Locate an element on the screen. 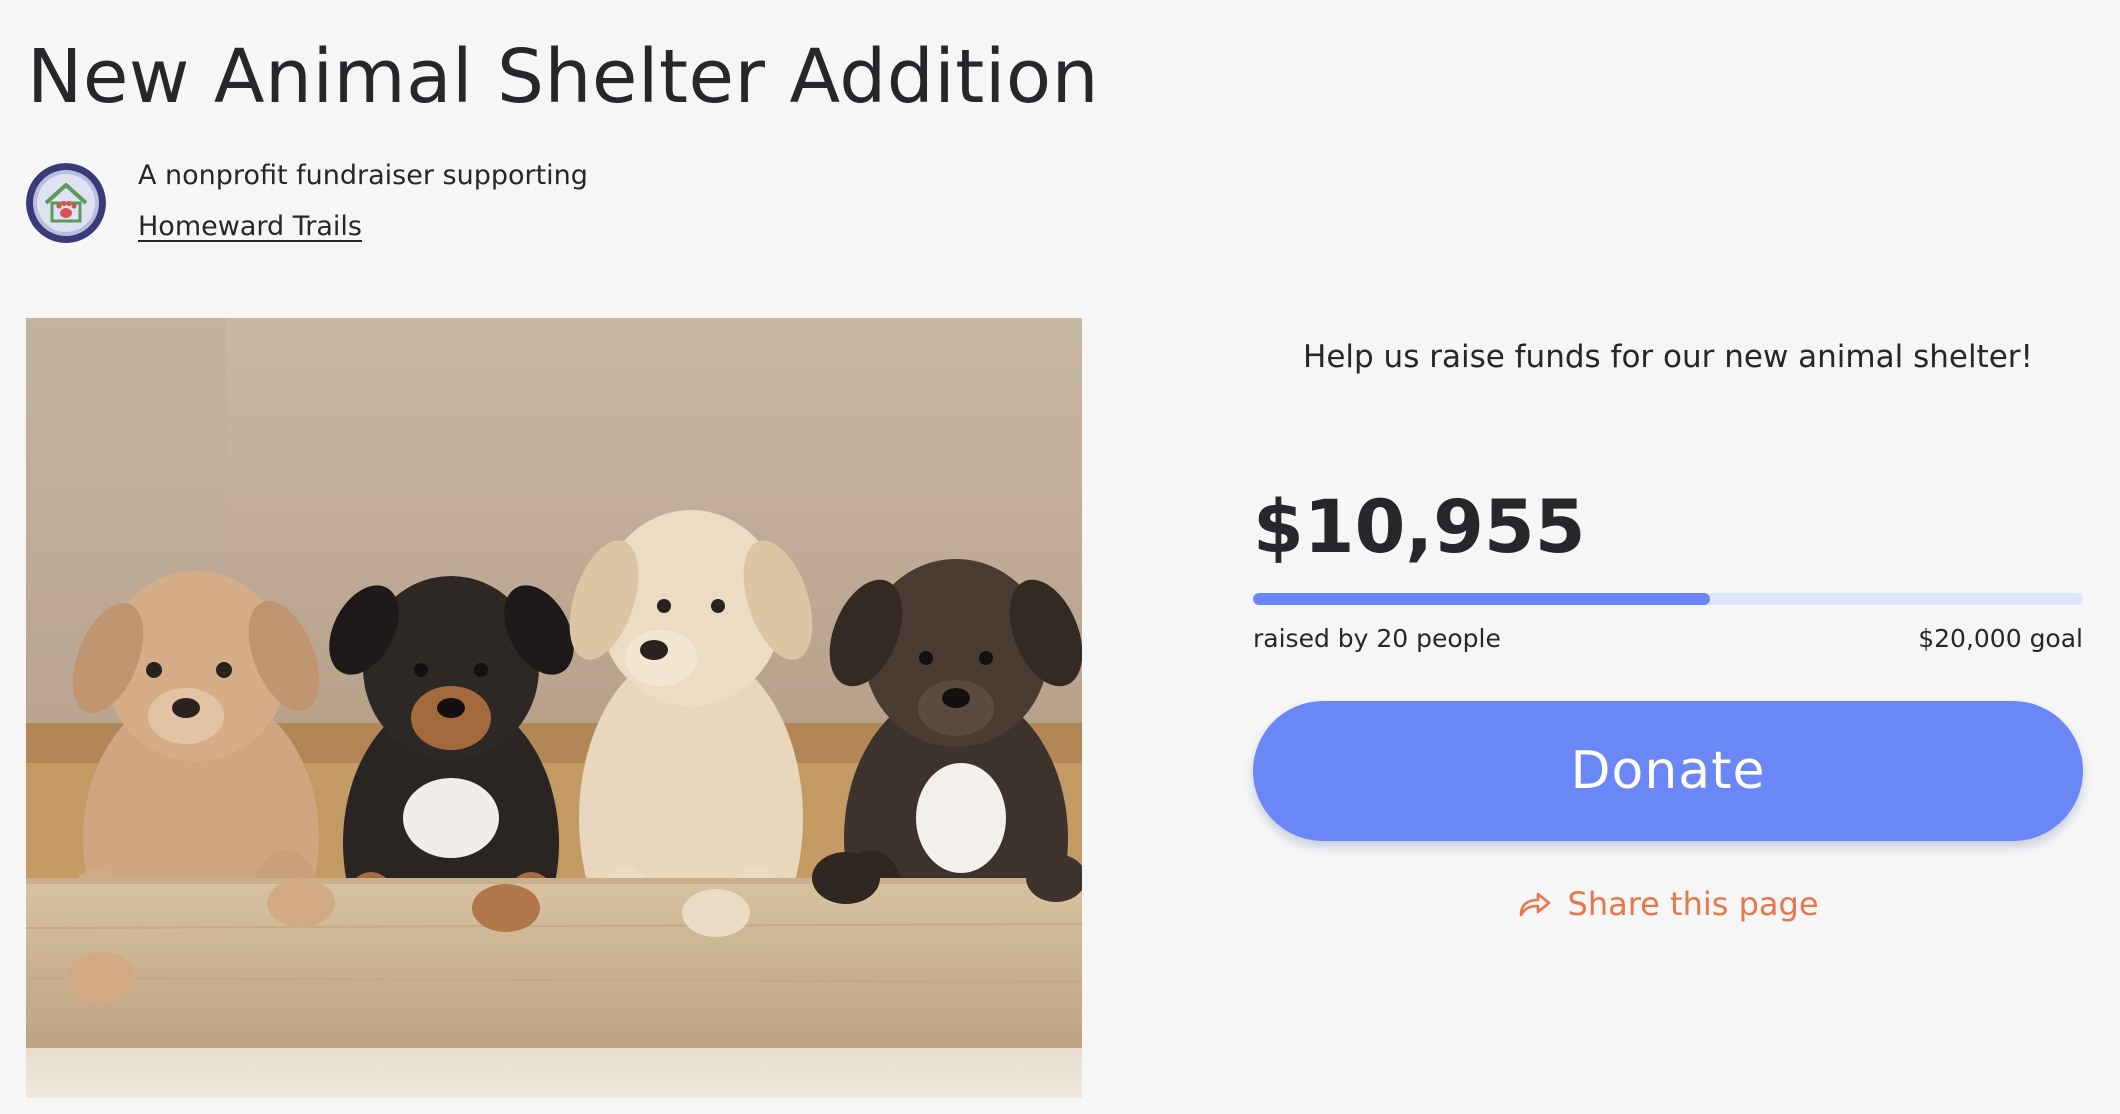 The height and width of the screenshot is (1114, 2120). progress-bar-fill is located at coordinates (1481, 599).